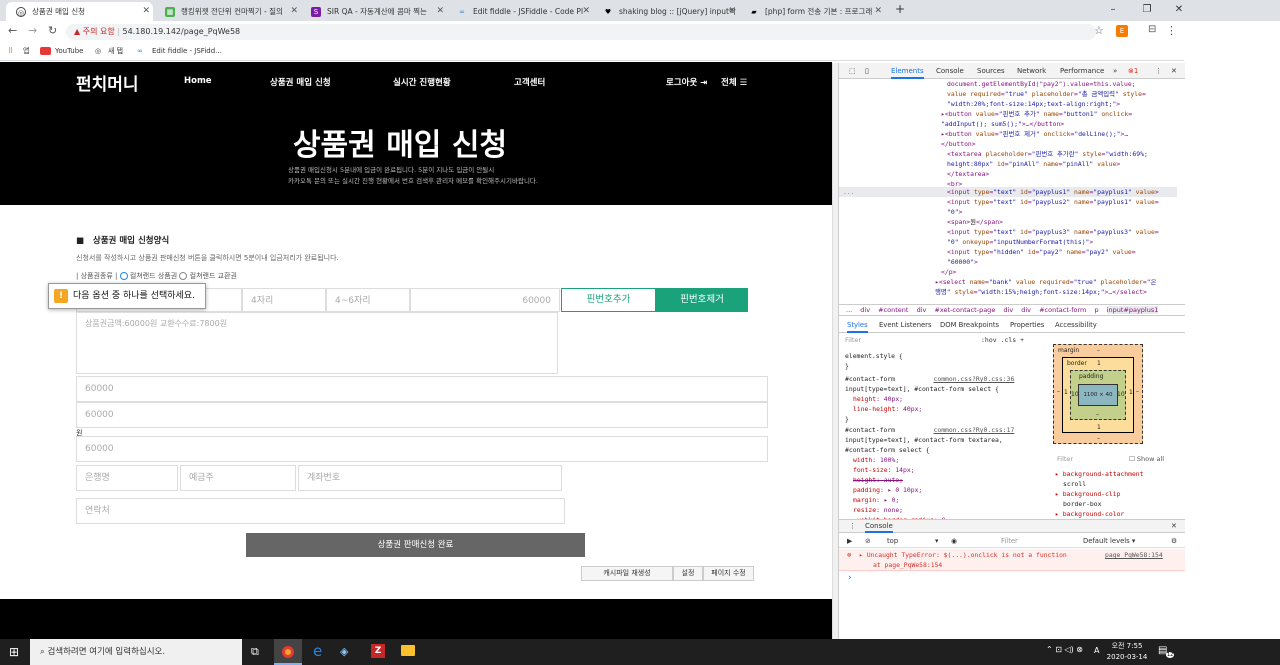  Describe the element at coordinates (228, 11) in the screenshot. I see `tab-2: ▦ 랭킹위젯 전단위 컨마찍기 - 질의 ✕` at that location.